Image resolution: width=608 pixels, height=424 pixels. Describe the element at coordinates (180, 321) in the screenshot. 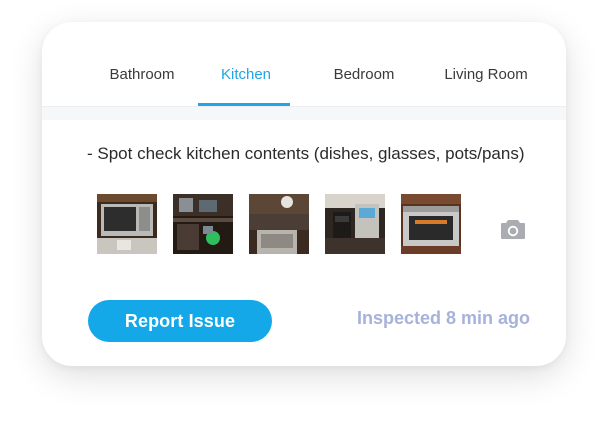

I see `report-issue-button: Report Issue` at that location.